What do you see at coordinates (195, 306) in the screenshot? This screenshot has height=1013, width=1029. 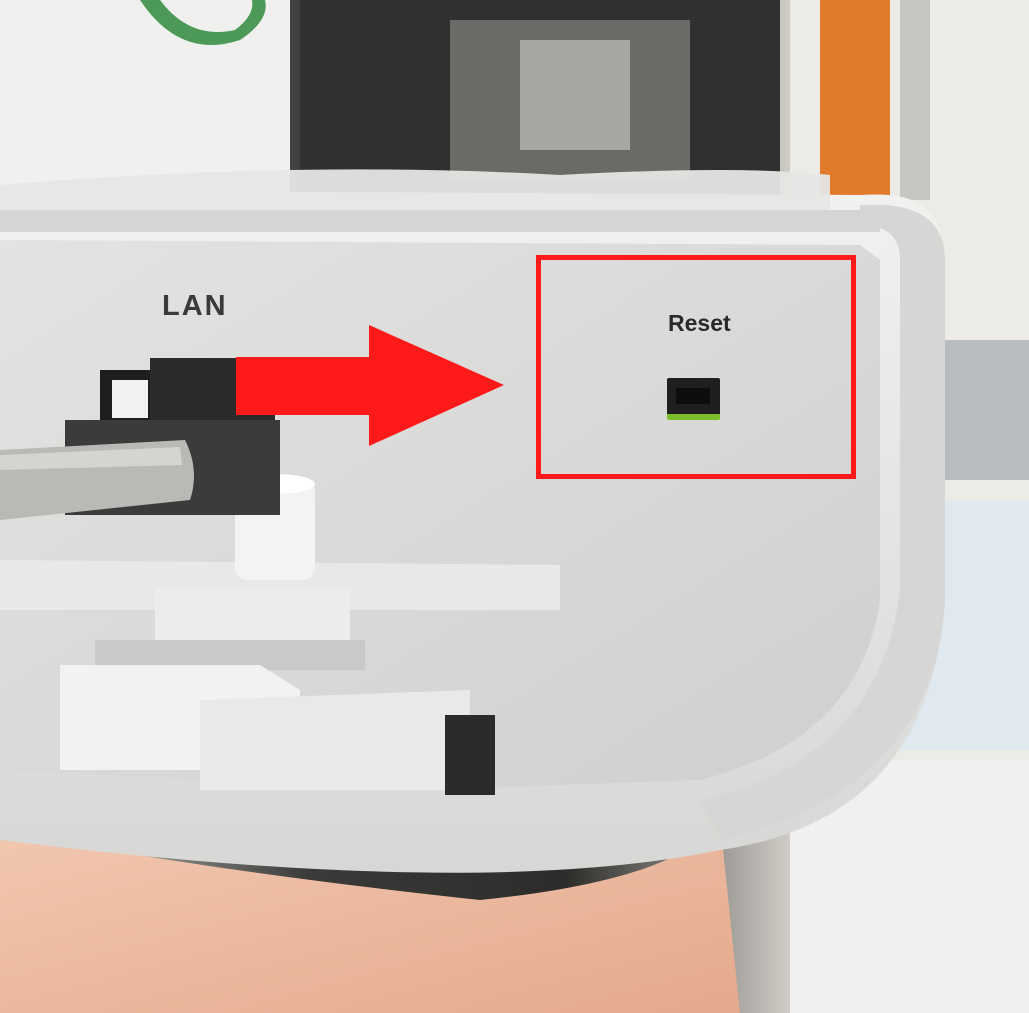 I see `lan-port-label: LAN` at bounding box center [195, 306].